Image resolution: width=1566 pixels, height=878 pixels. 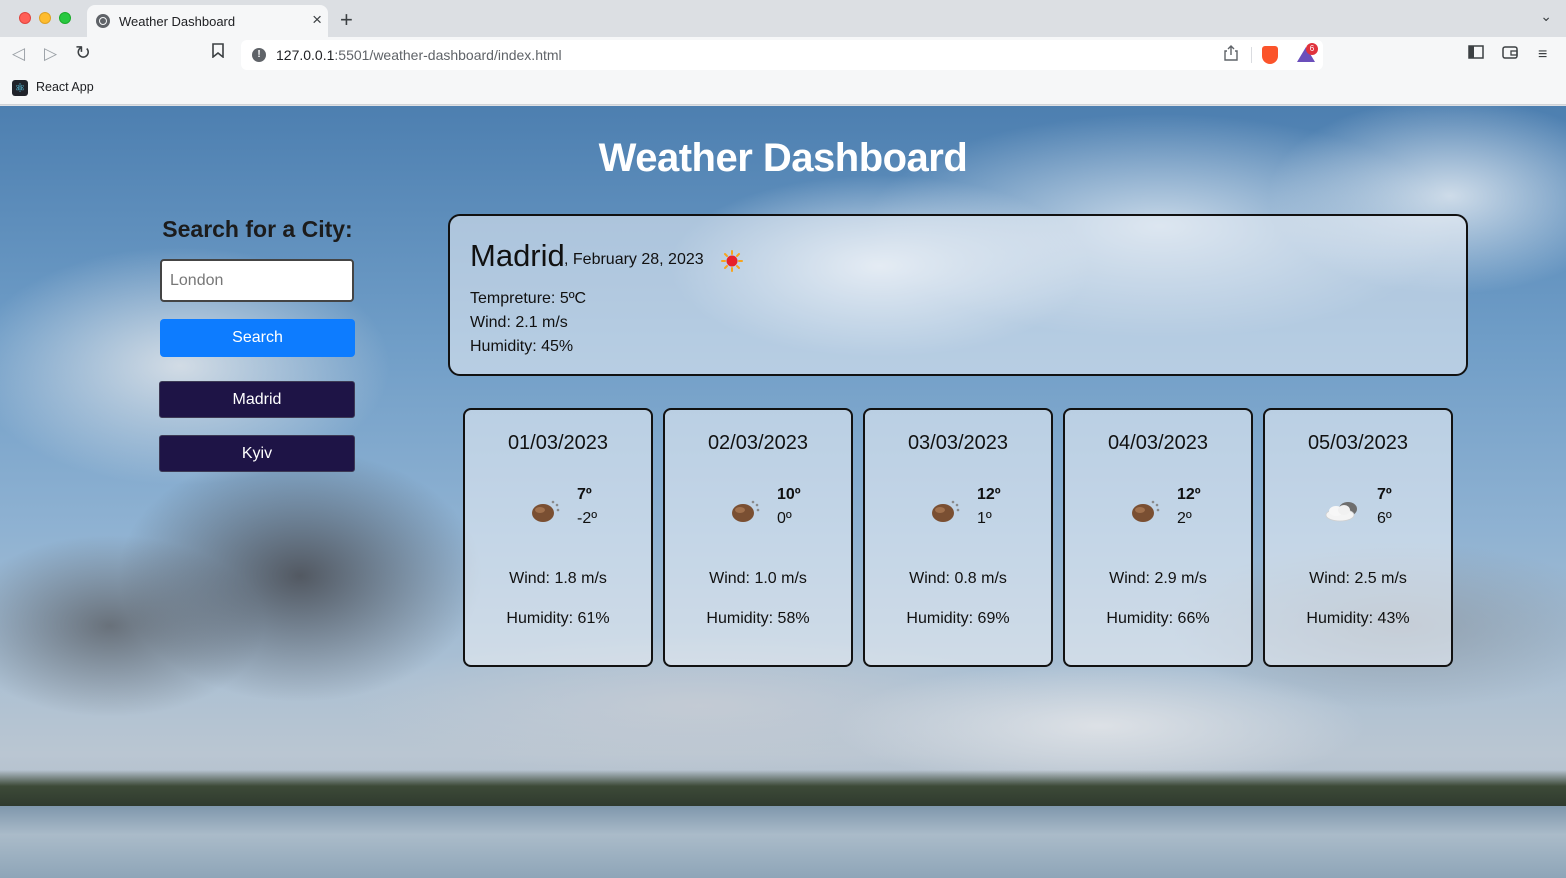 What do you see at coordinates (20, 88) in the screenshot?
I see `react-icon: ⚛` at bounding box center [20, 88].